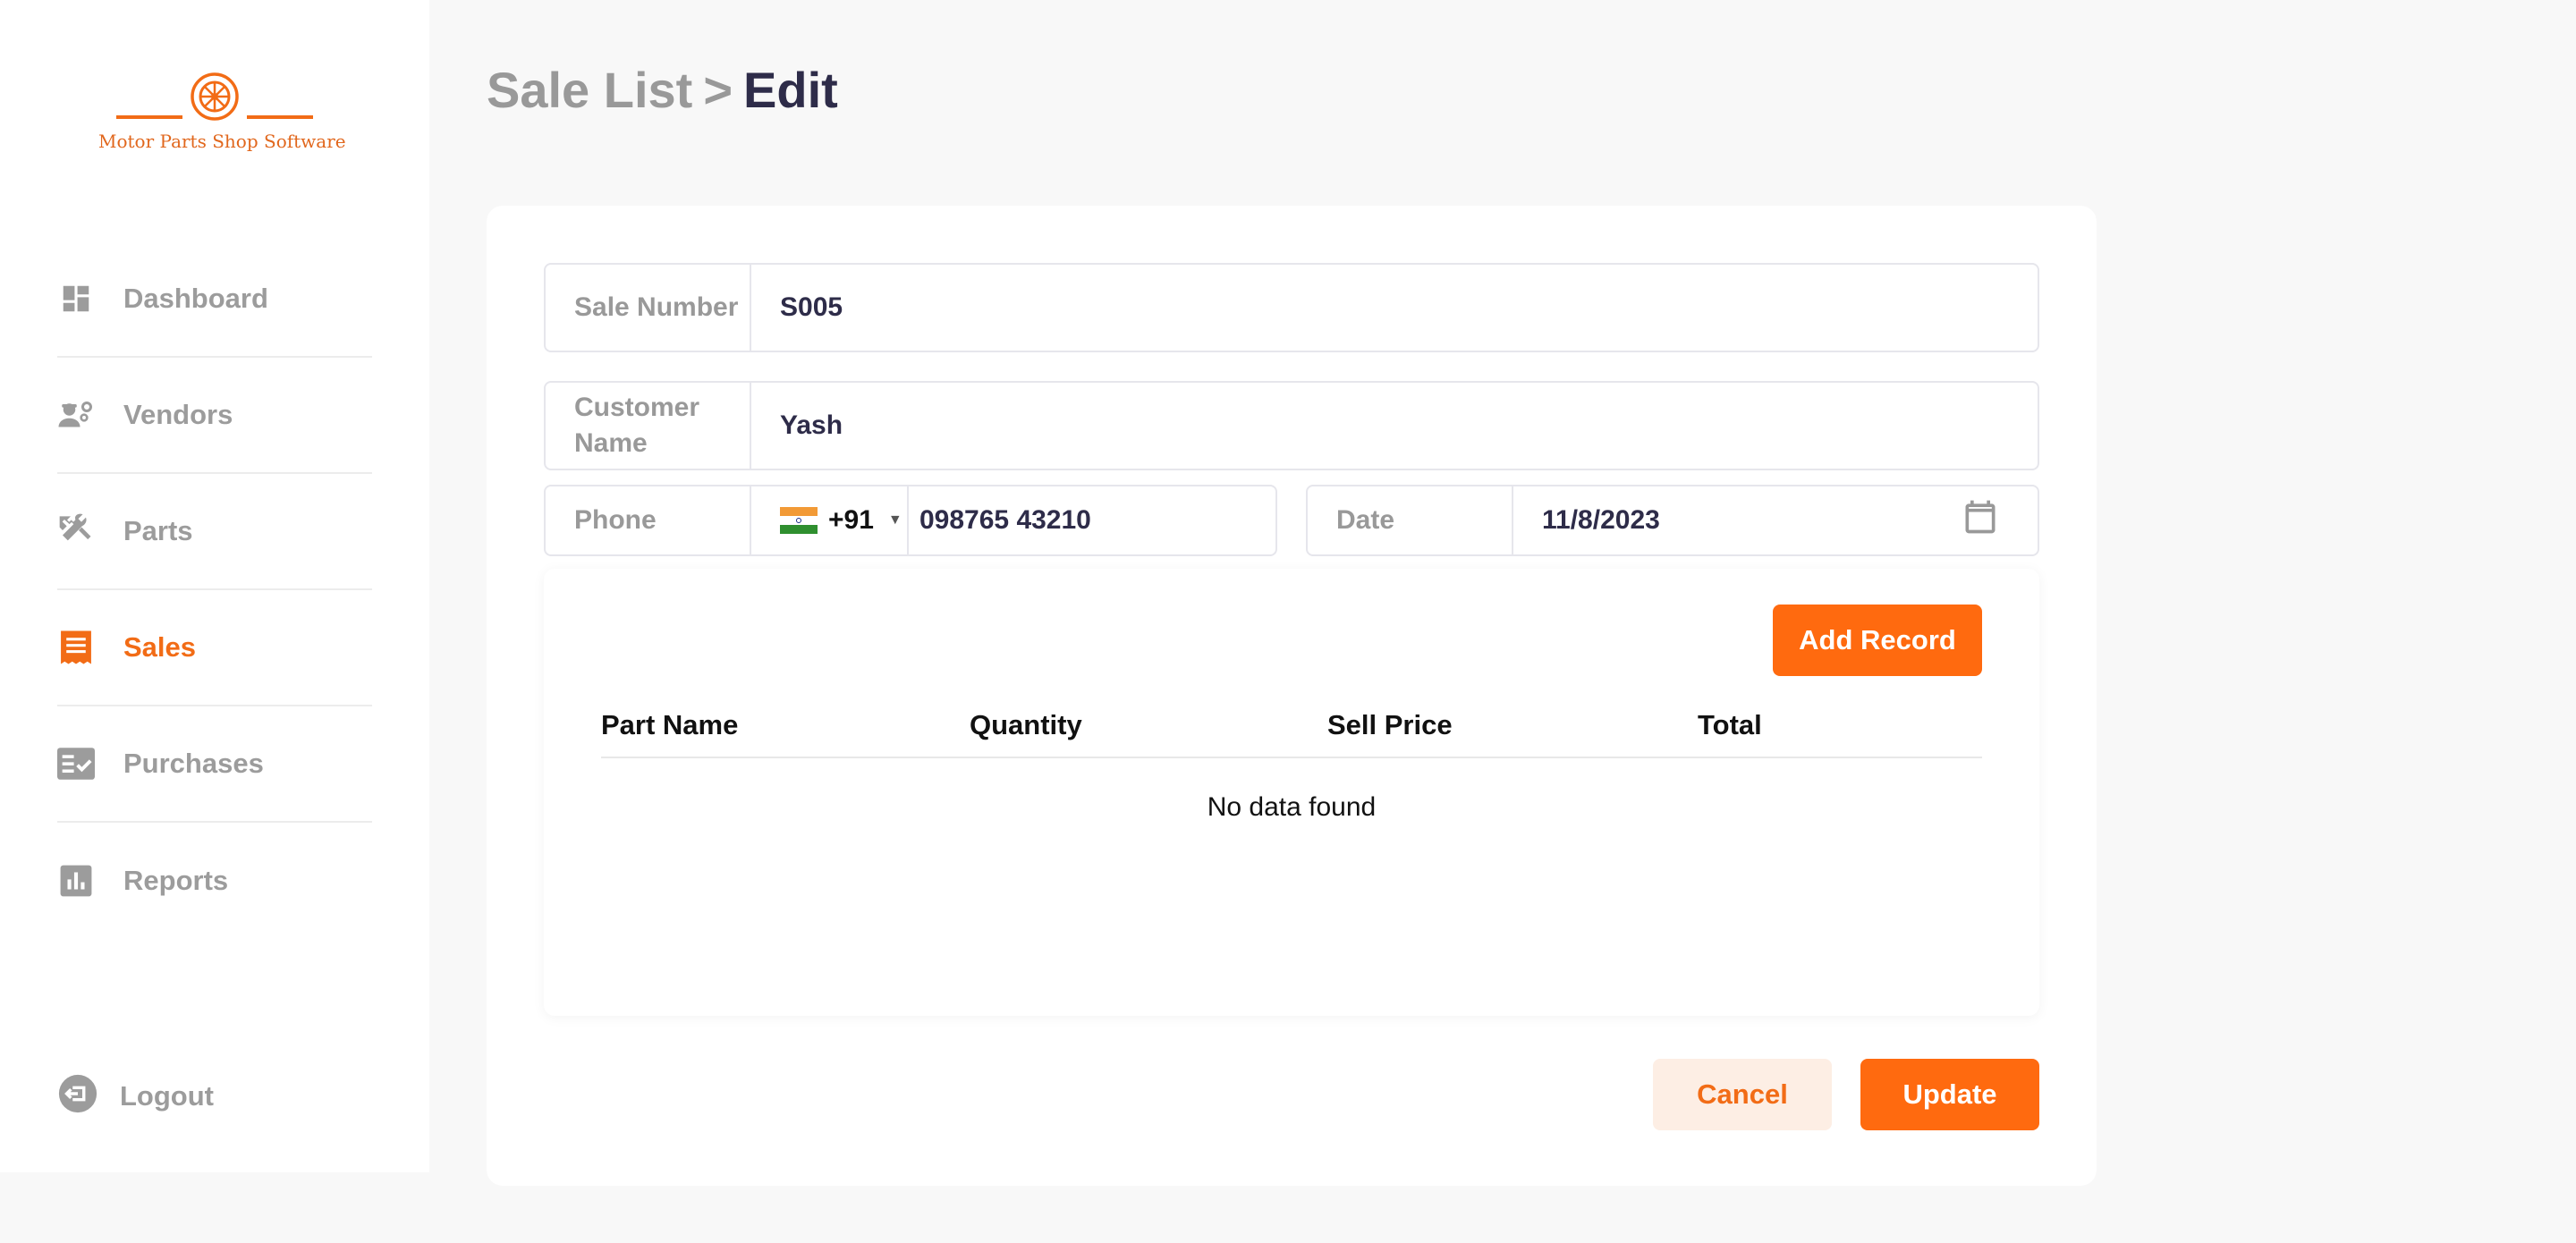 Image resolution: width=2576 pixels, height=1243 pixels. What do you see at coordinates (648, 426) in the screenshot?
I see `customer-name-label: Customer Name` at bounding box center [648, 426].